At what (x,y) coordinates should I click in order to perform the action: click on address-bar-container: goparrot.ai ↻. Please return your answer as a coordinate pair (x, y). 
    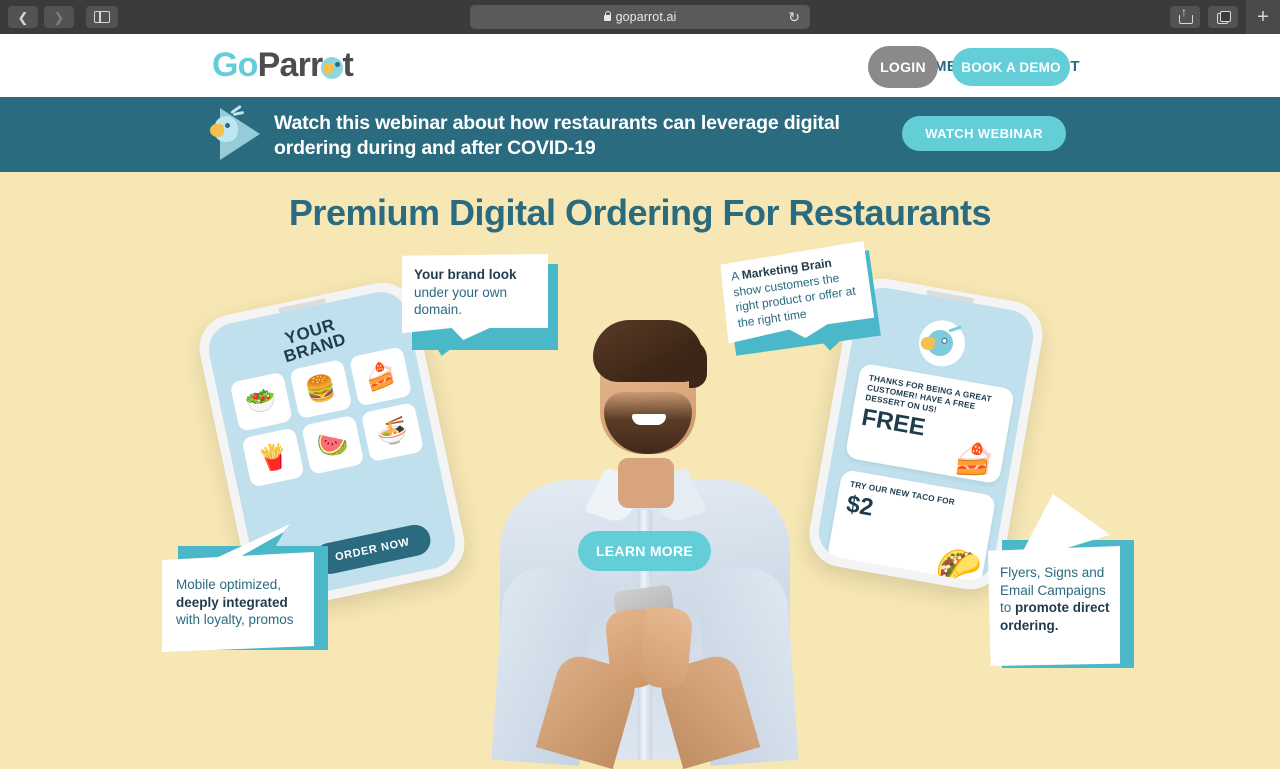
    Looking at the image, I should click on (640, 17).